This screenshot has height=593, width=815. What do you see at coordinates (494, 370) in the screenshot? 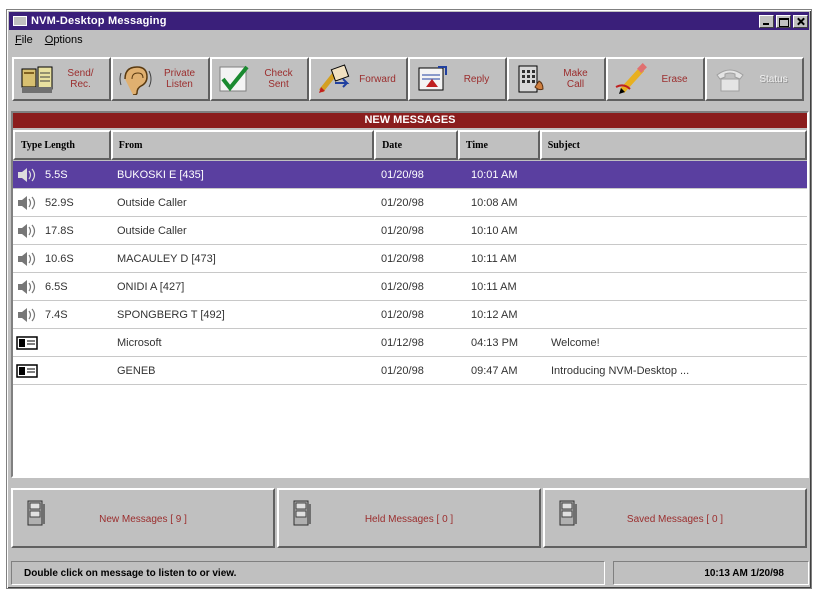
I see `message-time: 09:47 AM` at bounding box center [494, 370].